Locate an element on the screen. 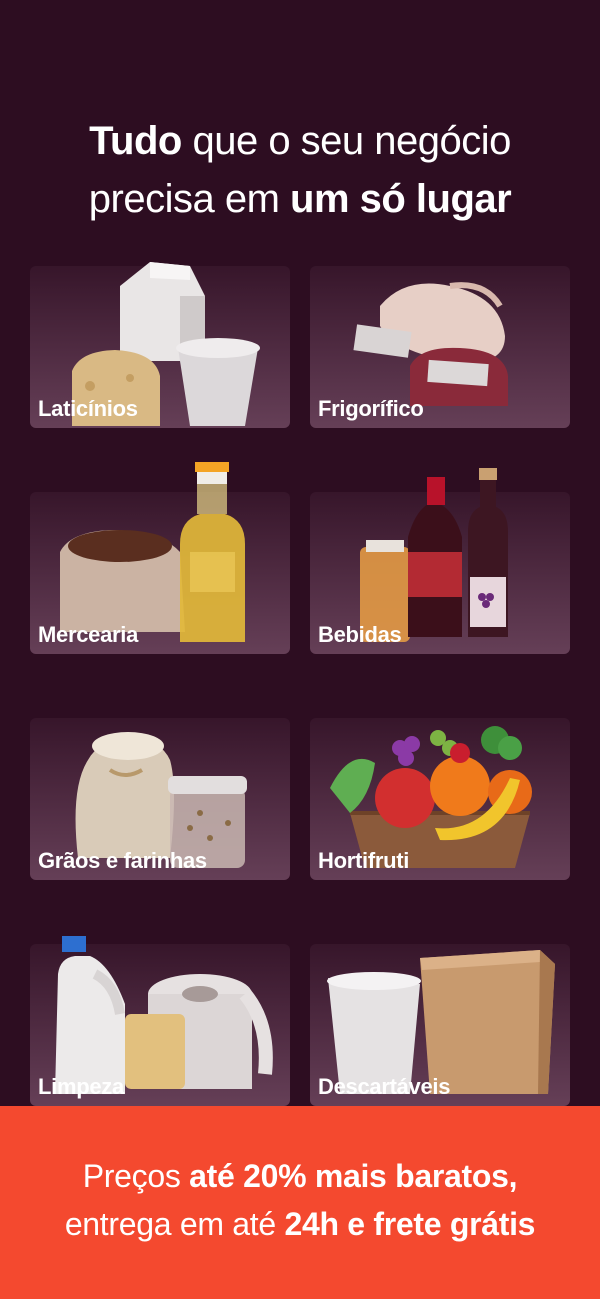 The height and width of the screenshot is (1299, 600). promo-text-1: Preços is located at coordinates (136, 1176).